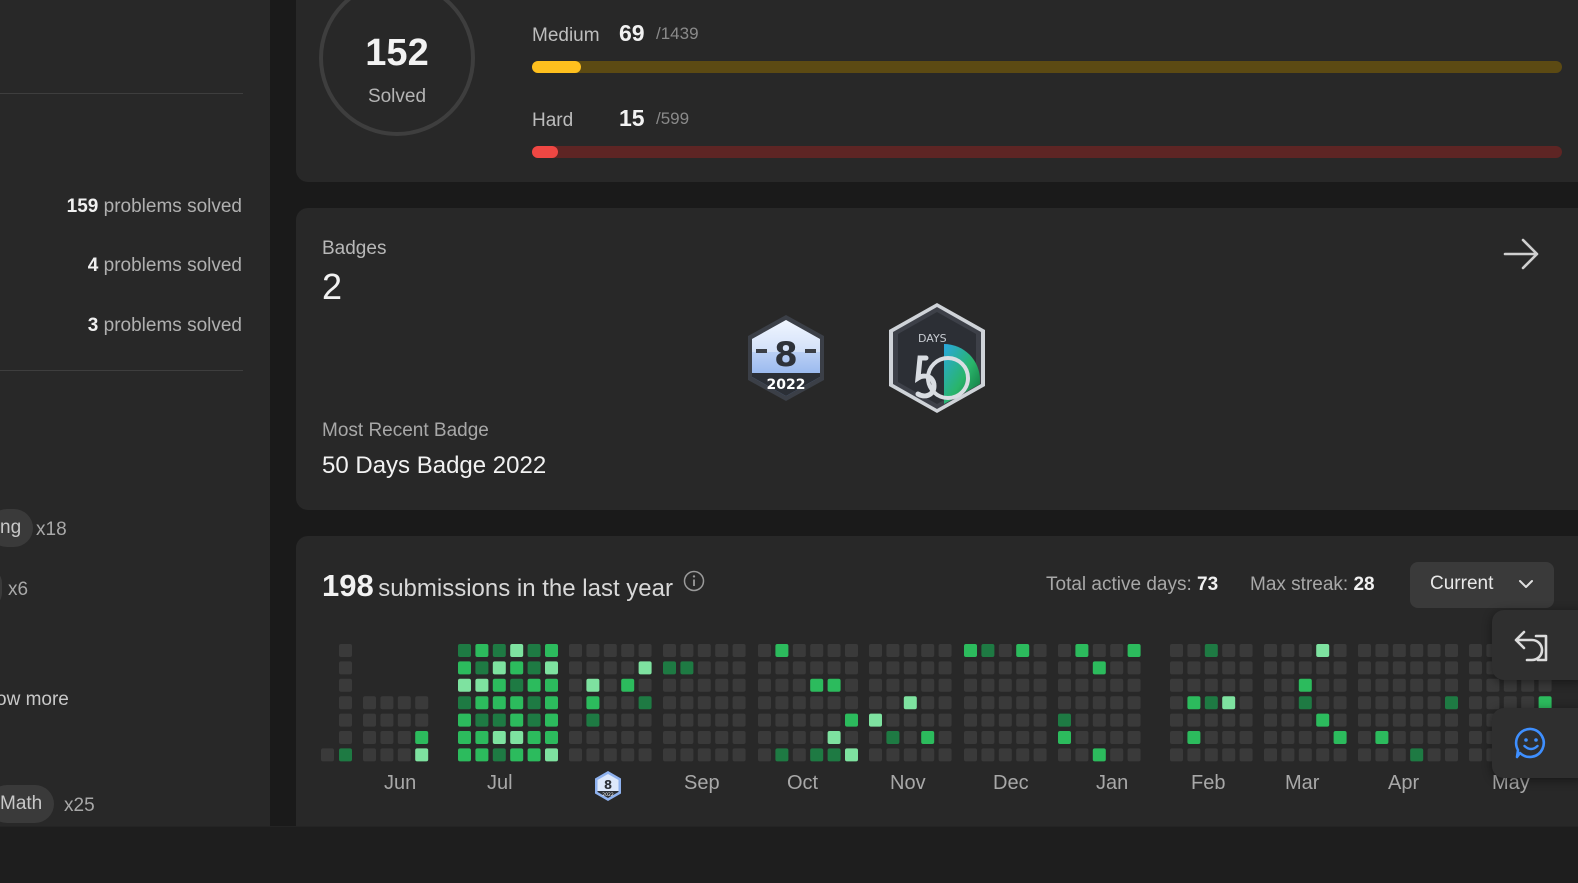 The width and height of the screenshot is (1578, 883). I want to click on show-more-link: ow more, so click(34, 700).